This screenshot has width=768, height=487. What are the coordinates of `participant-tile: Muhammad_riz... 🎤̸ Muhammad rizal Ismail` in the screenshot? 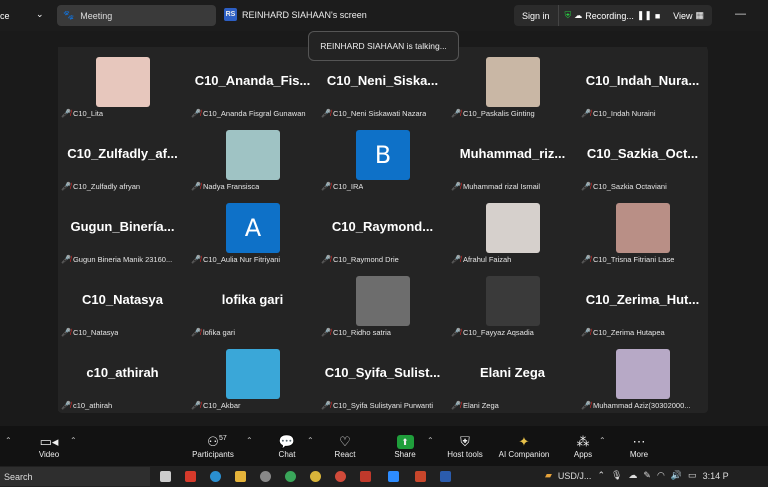 It's located at (512, 156).